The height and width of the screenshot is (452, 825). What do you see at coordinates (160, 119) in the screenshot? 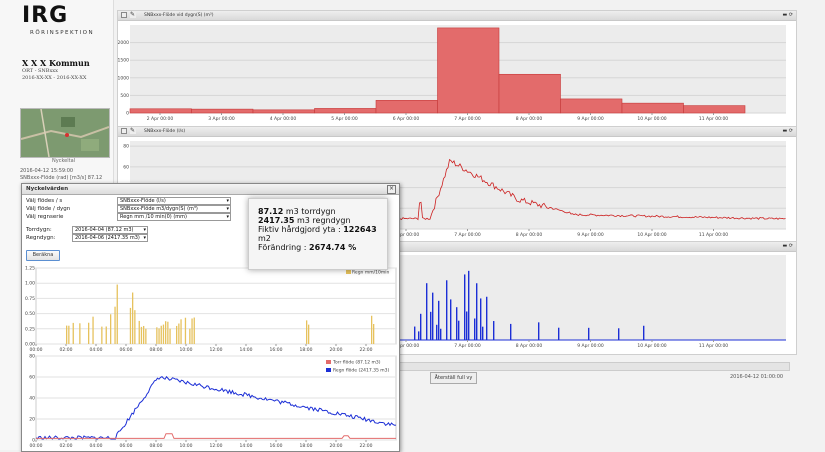
I see `x-tick-label: 2 Apr 00:00` at bounding box center [160, 119].